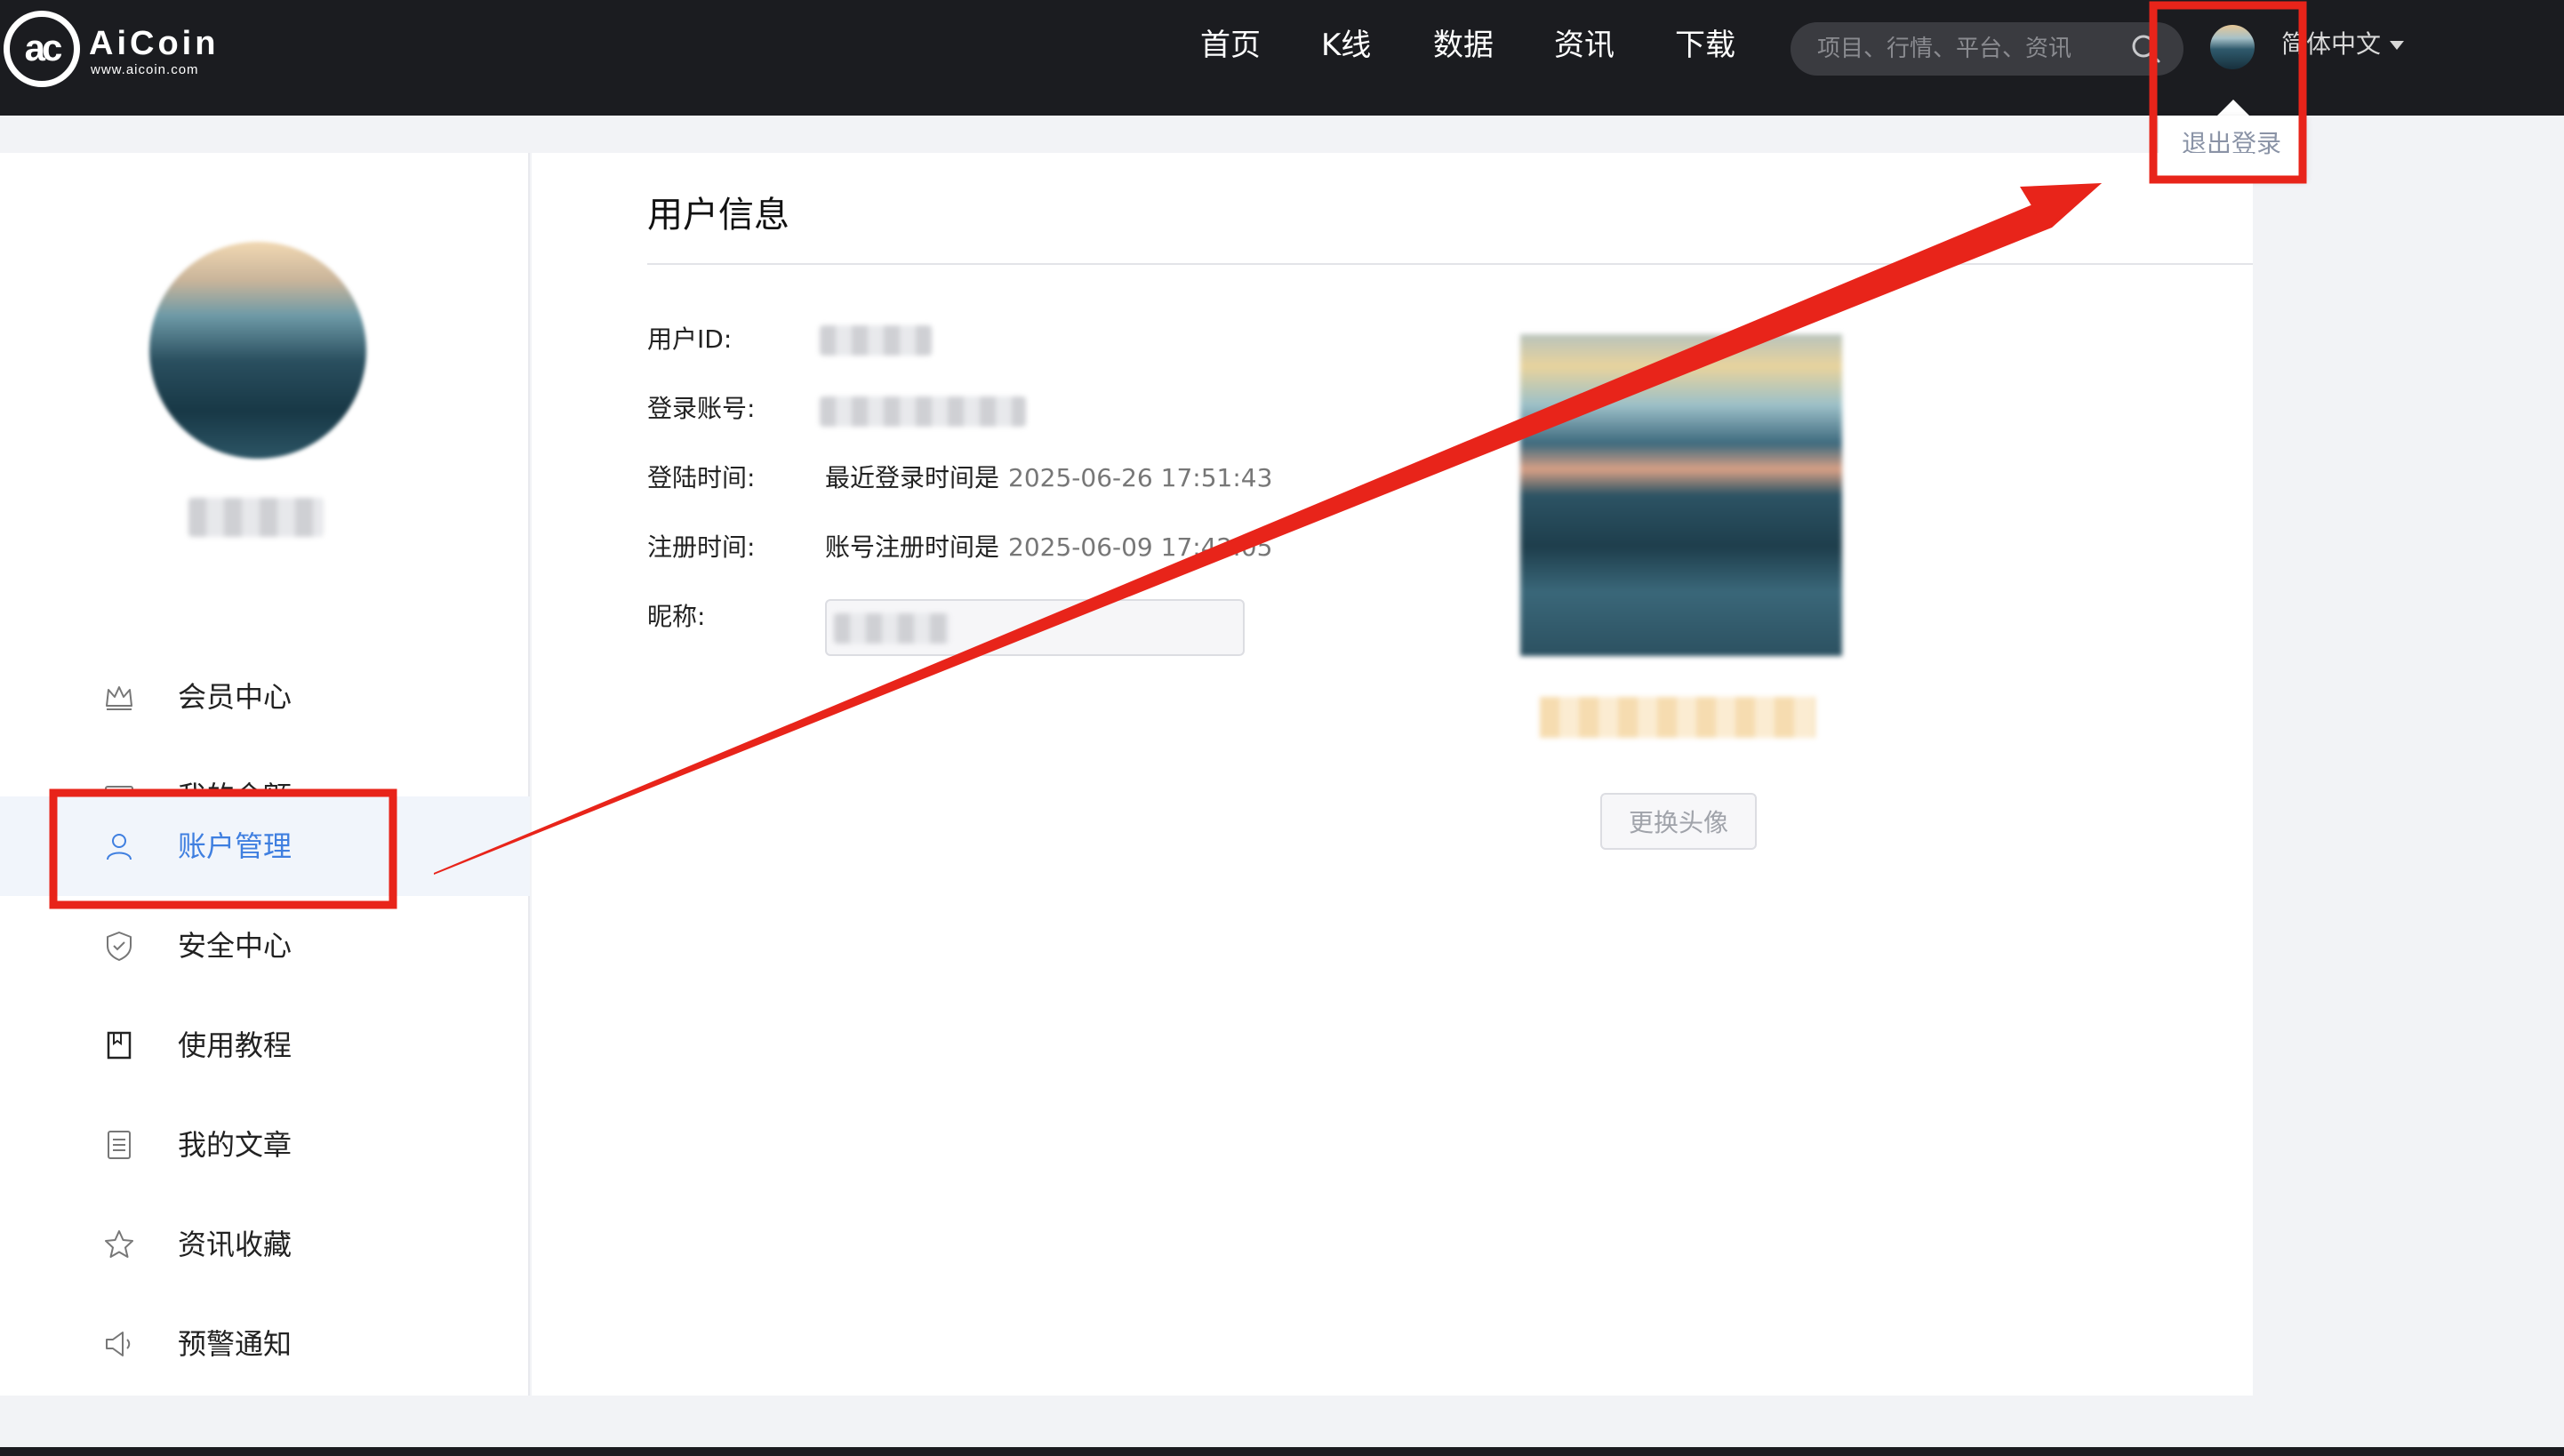  I want to click on caret-down-icon, so click(2397, 45).